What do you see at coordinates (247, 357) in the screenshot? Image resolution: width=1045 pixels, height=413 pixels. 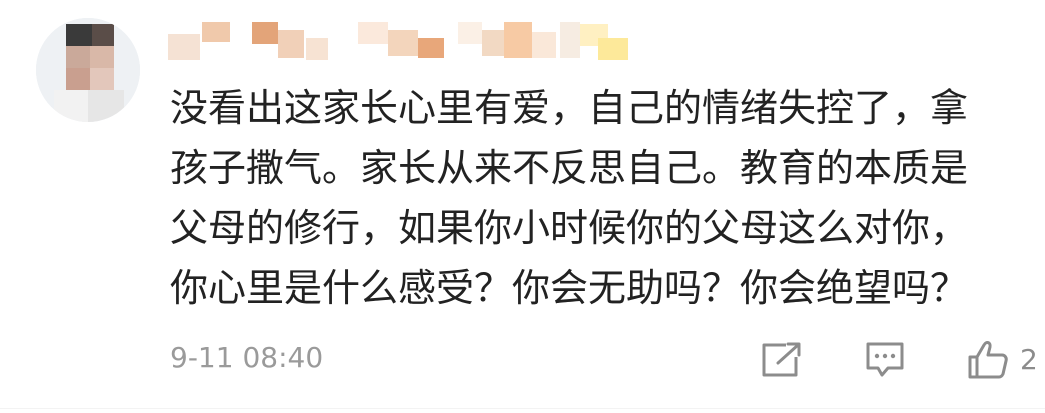 I see `comment-timestamp: 9-11 08:40` at bounding box center [247, 357].